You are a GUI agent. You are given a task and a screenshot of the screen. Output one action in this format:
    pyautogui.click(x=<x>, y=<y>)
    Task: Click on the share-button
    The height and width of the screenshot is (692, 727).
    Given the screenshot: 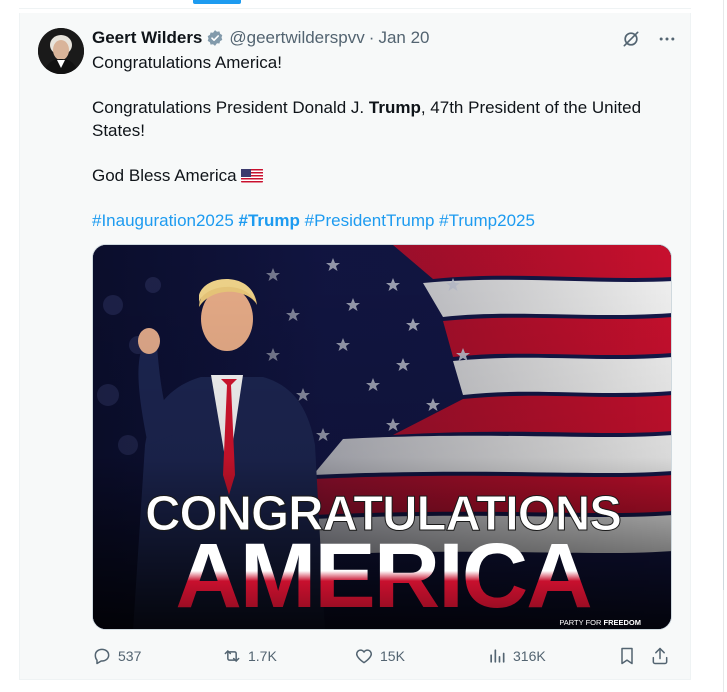 What is the action you would take?
    pyautogui.click(x=660, y=656)
    